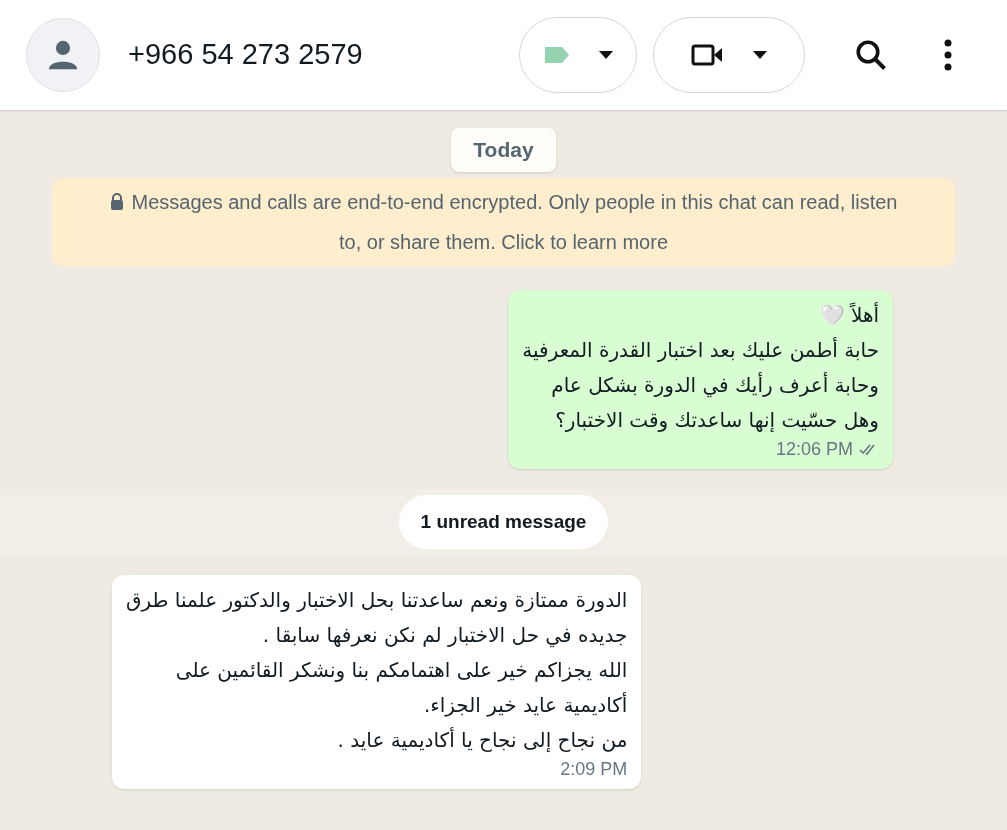 Image resolution: width=1007 pixels, height=830 pixels. What do you see at coordinates (594, 769) in the screenshot?
I see `message-time: 2:09 PM` at bounding box center [594, 769].